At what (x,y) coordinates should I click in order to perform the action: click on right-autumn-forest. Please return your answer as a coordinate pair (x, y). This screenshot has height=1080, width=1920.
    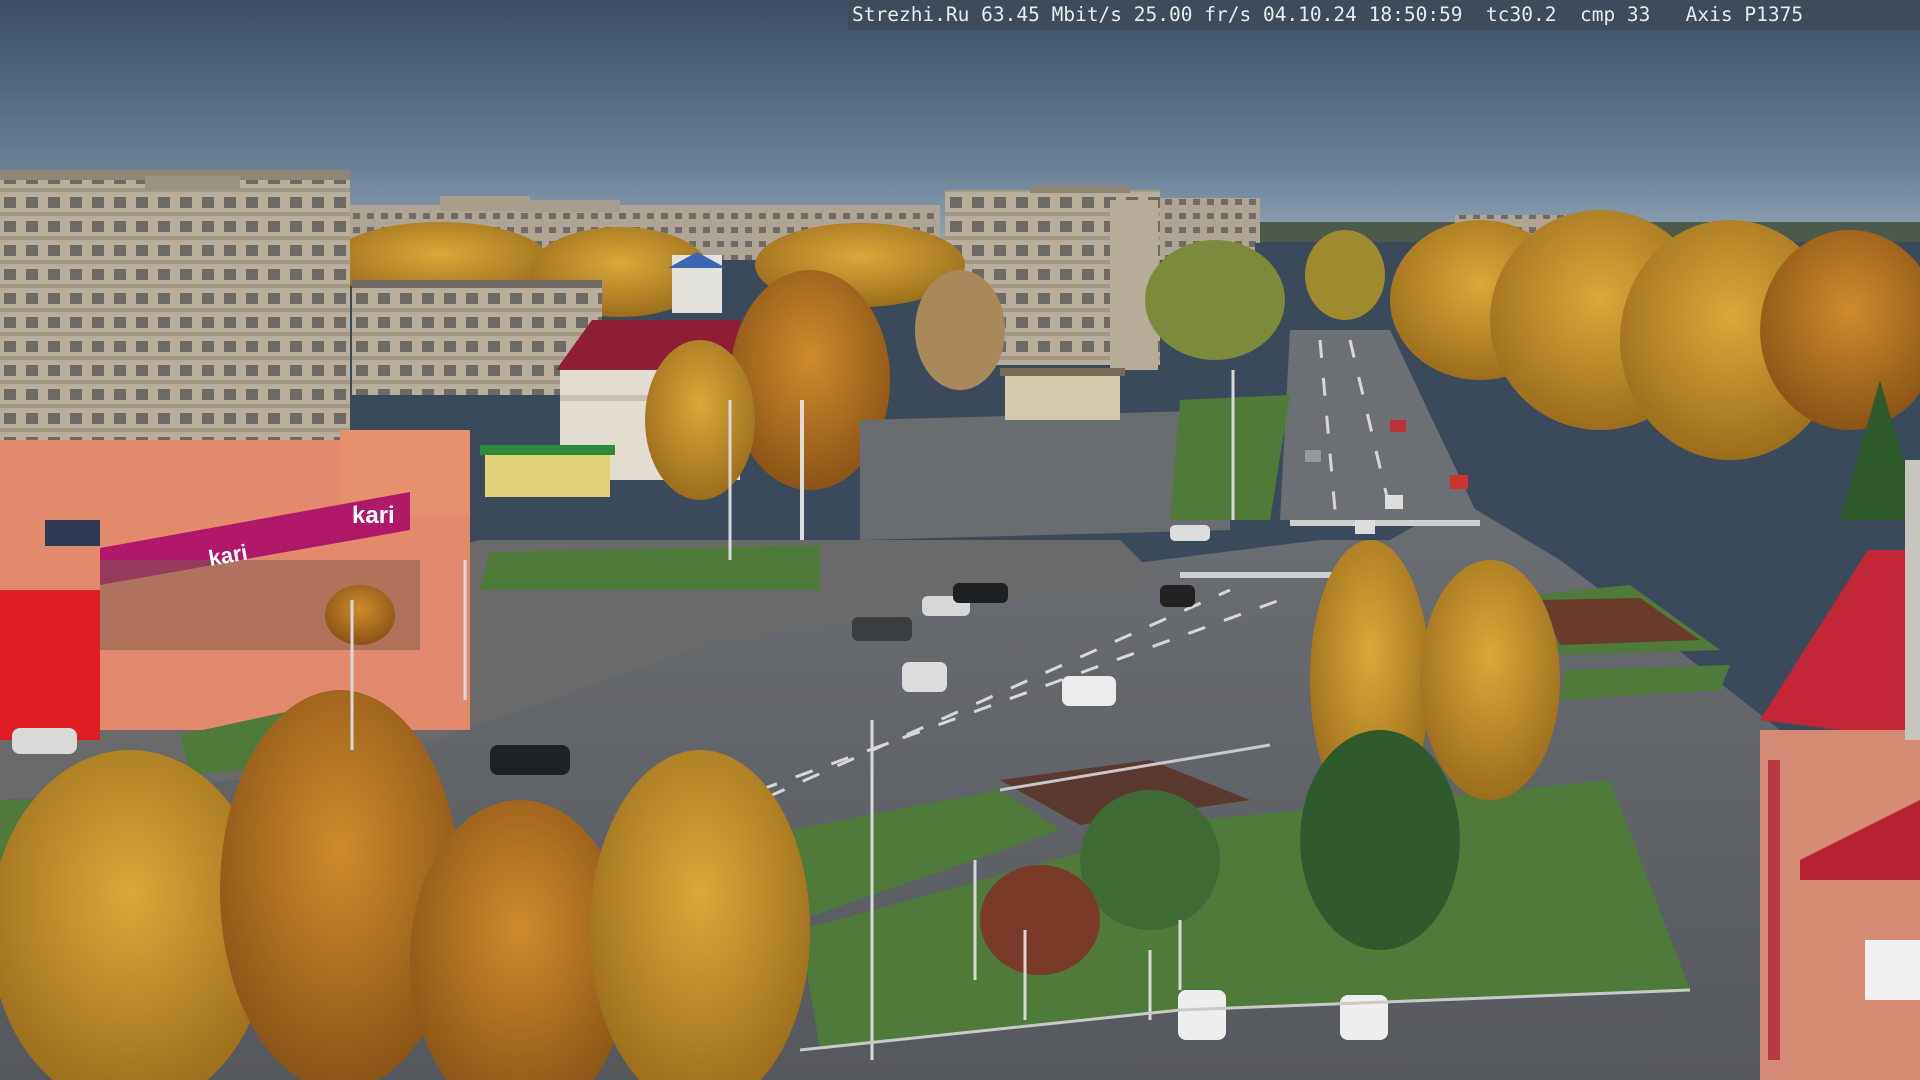
    Looking at the image, I should click on (1655, 365).